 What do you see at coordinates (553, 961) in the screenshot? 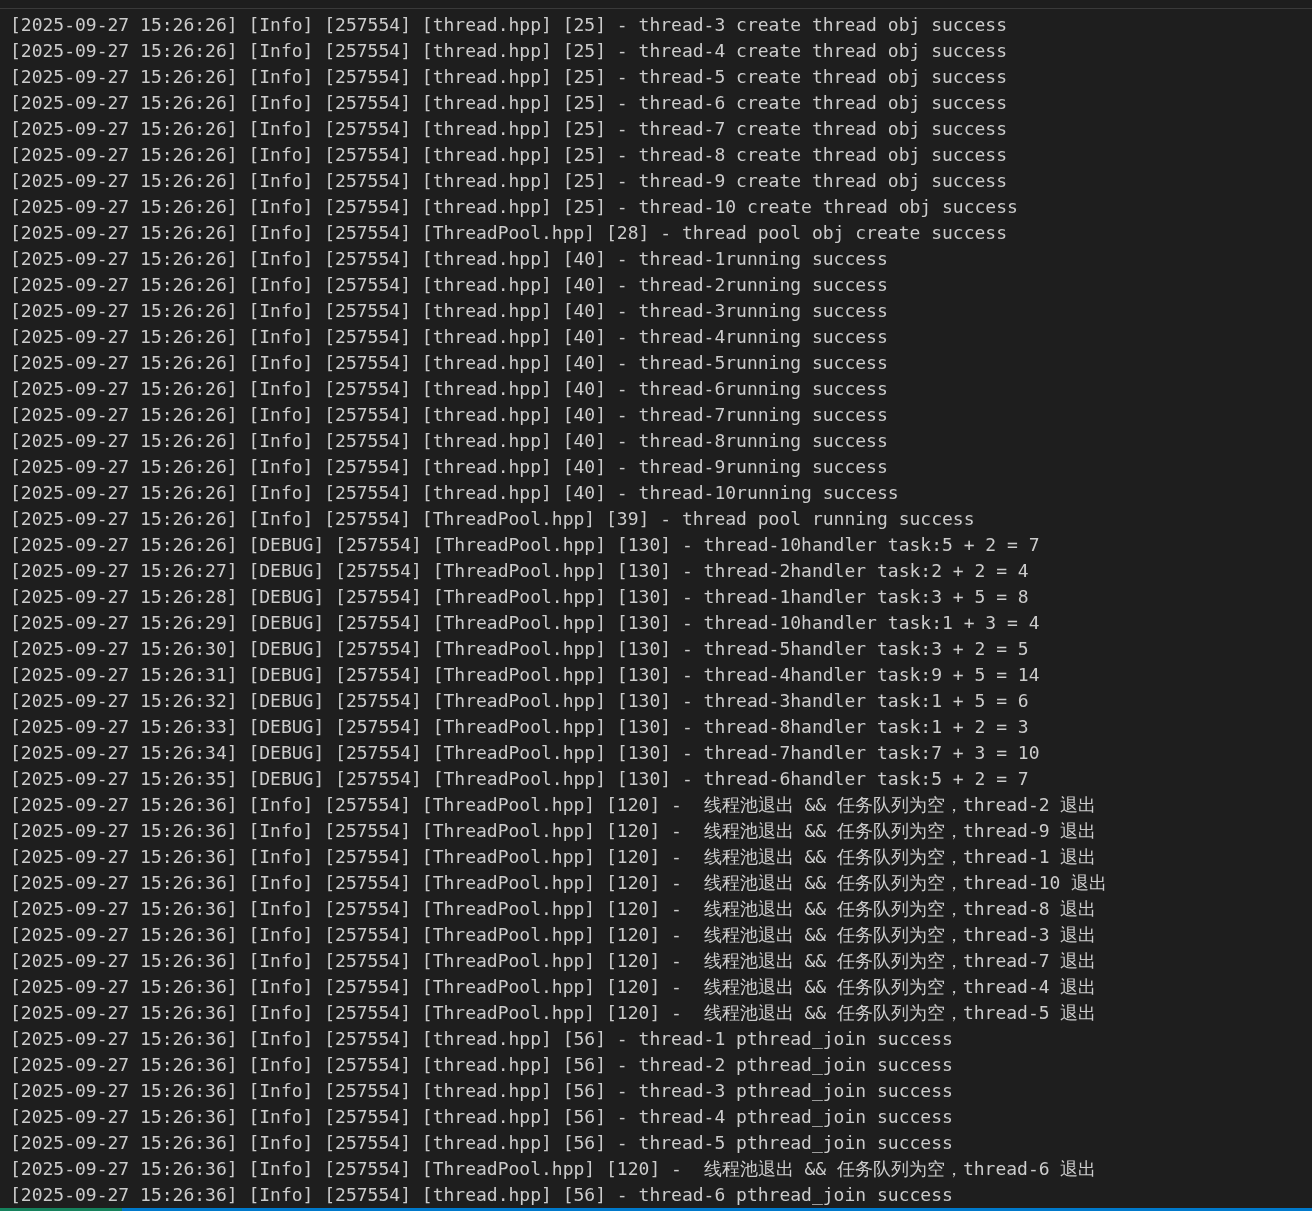
I see `log-line: [2025-09-27 15:26:36] [Info] [257554] [ThreadPool.hpp] [120] - 线程池退出 && 任务队列为空，thread-7 退出` at bounding box center [553, 961].